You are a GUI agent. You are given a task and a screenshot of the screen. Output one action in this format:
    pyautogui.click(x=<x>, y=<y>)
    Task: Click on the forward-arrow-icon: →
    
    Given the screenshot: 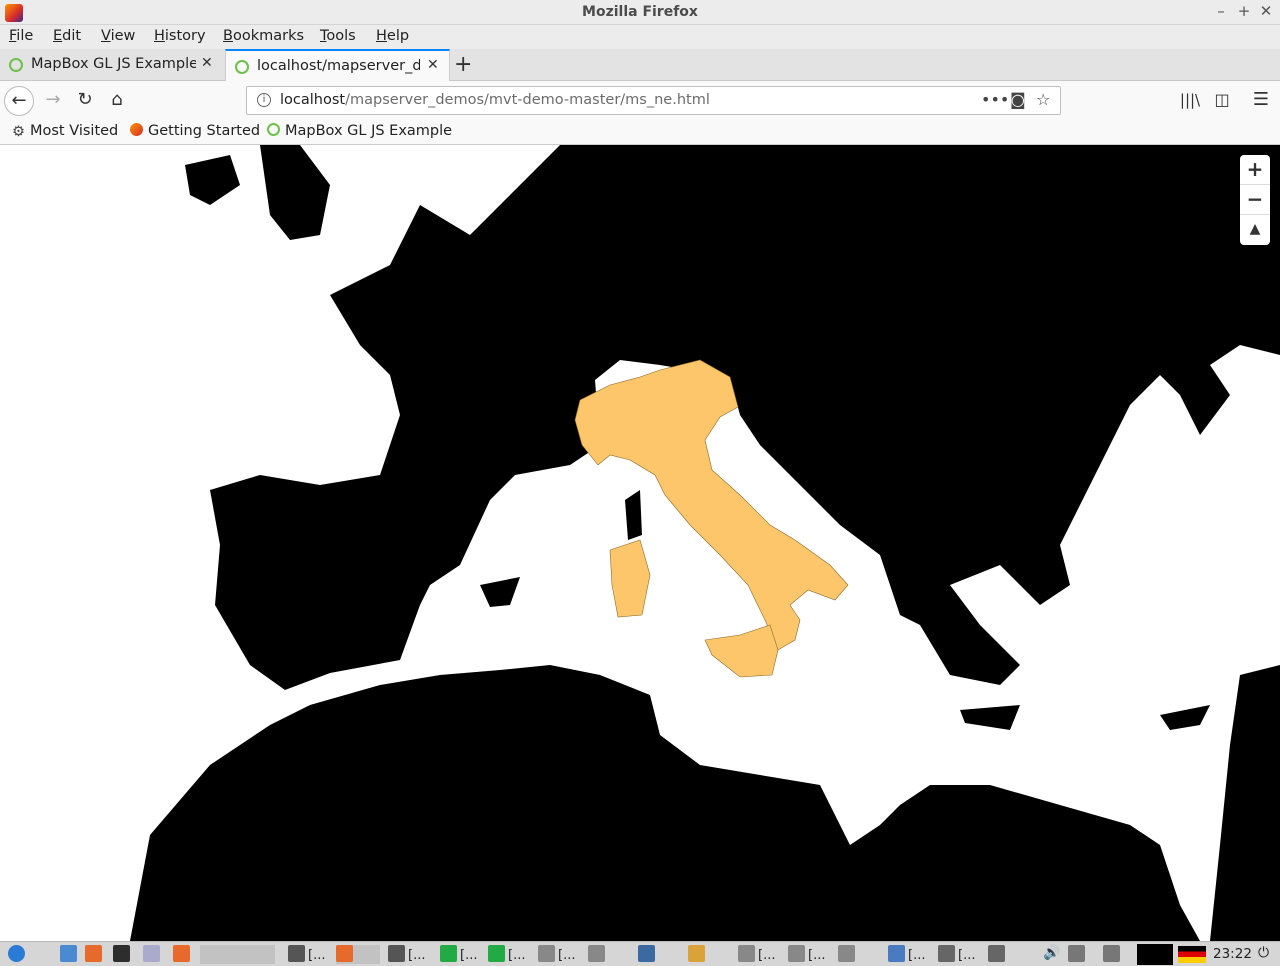 What is the action you would take?
    pyautogui.click(x=53, y=101)
    